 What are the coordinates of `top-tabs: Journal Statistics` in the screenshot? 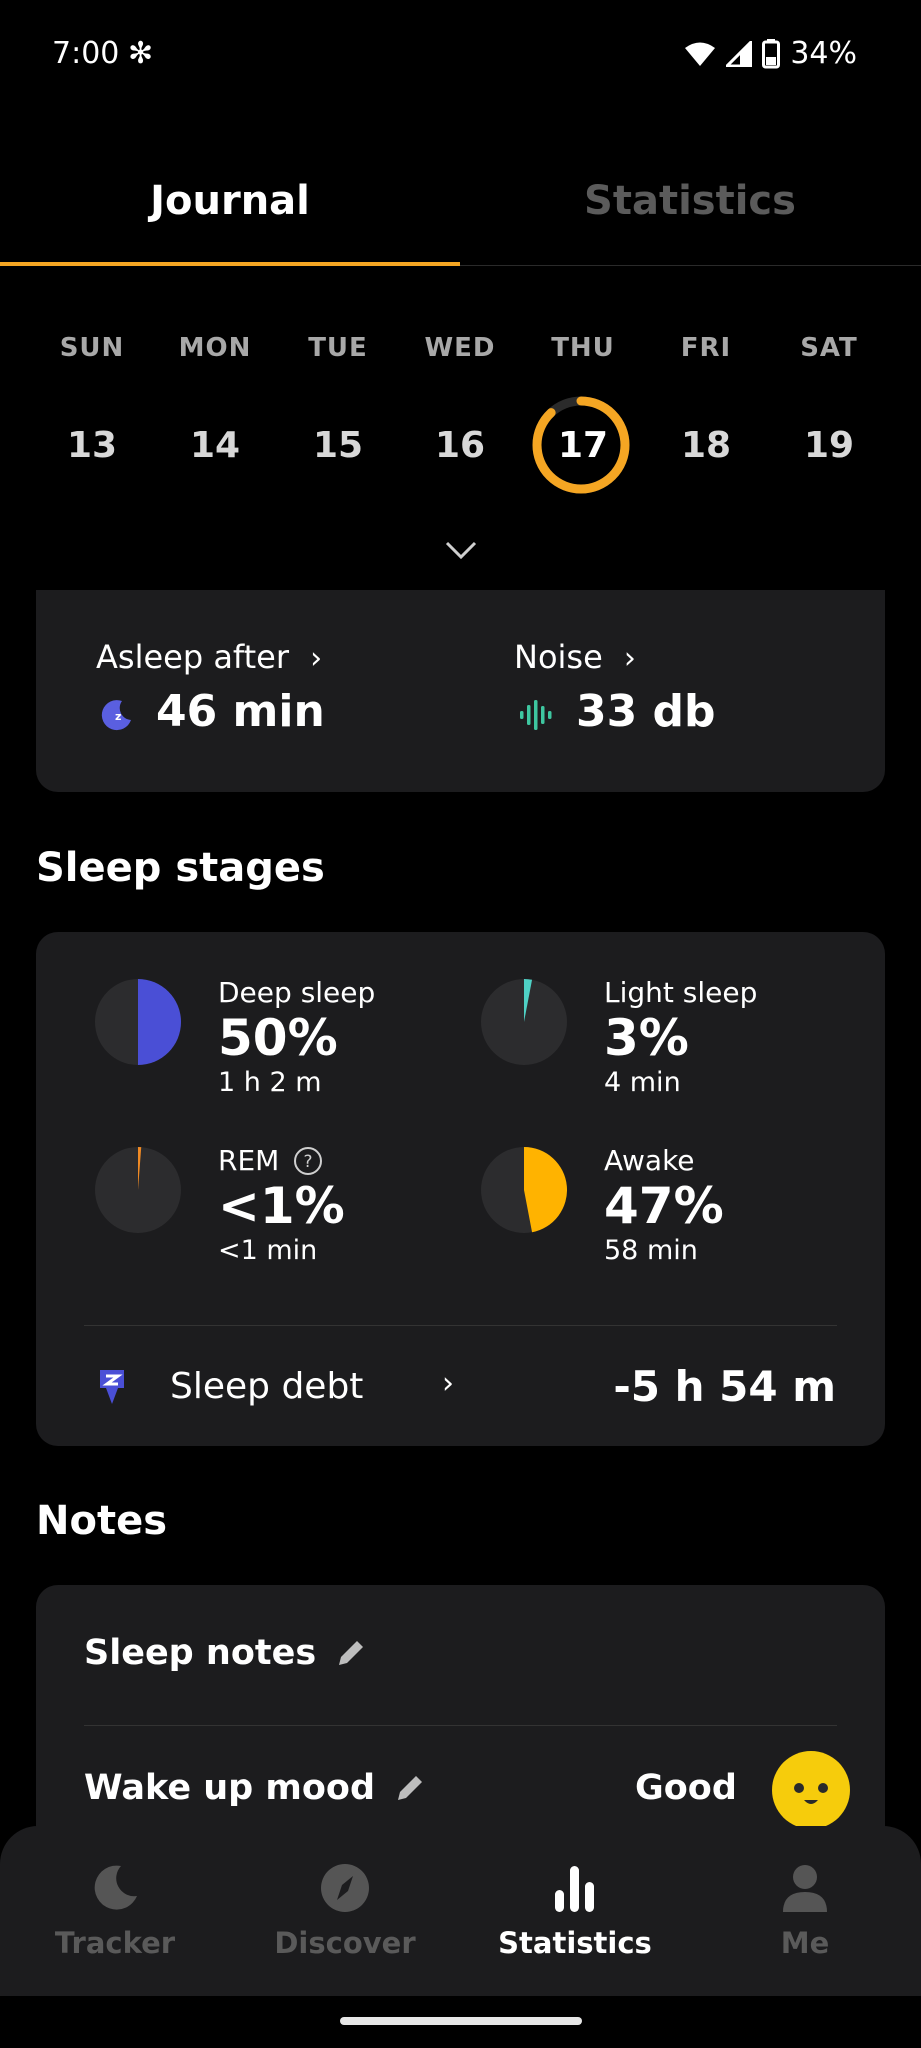 It's located at (460, 208).